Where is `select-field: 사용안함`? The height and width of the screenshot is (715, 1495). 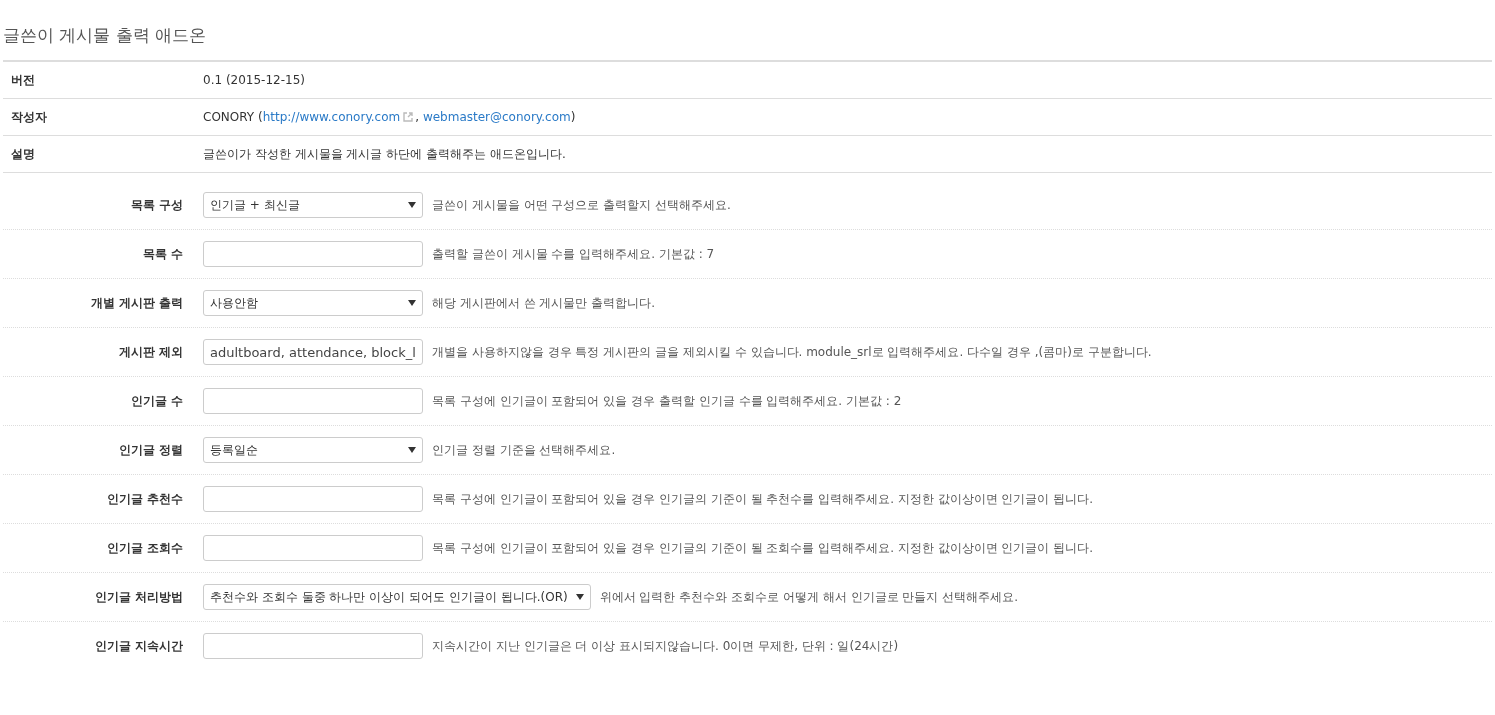
select-field: 사용안함 is located at coordinates (313, 303).